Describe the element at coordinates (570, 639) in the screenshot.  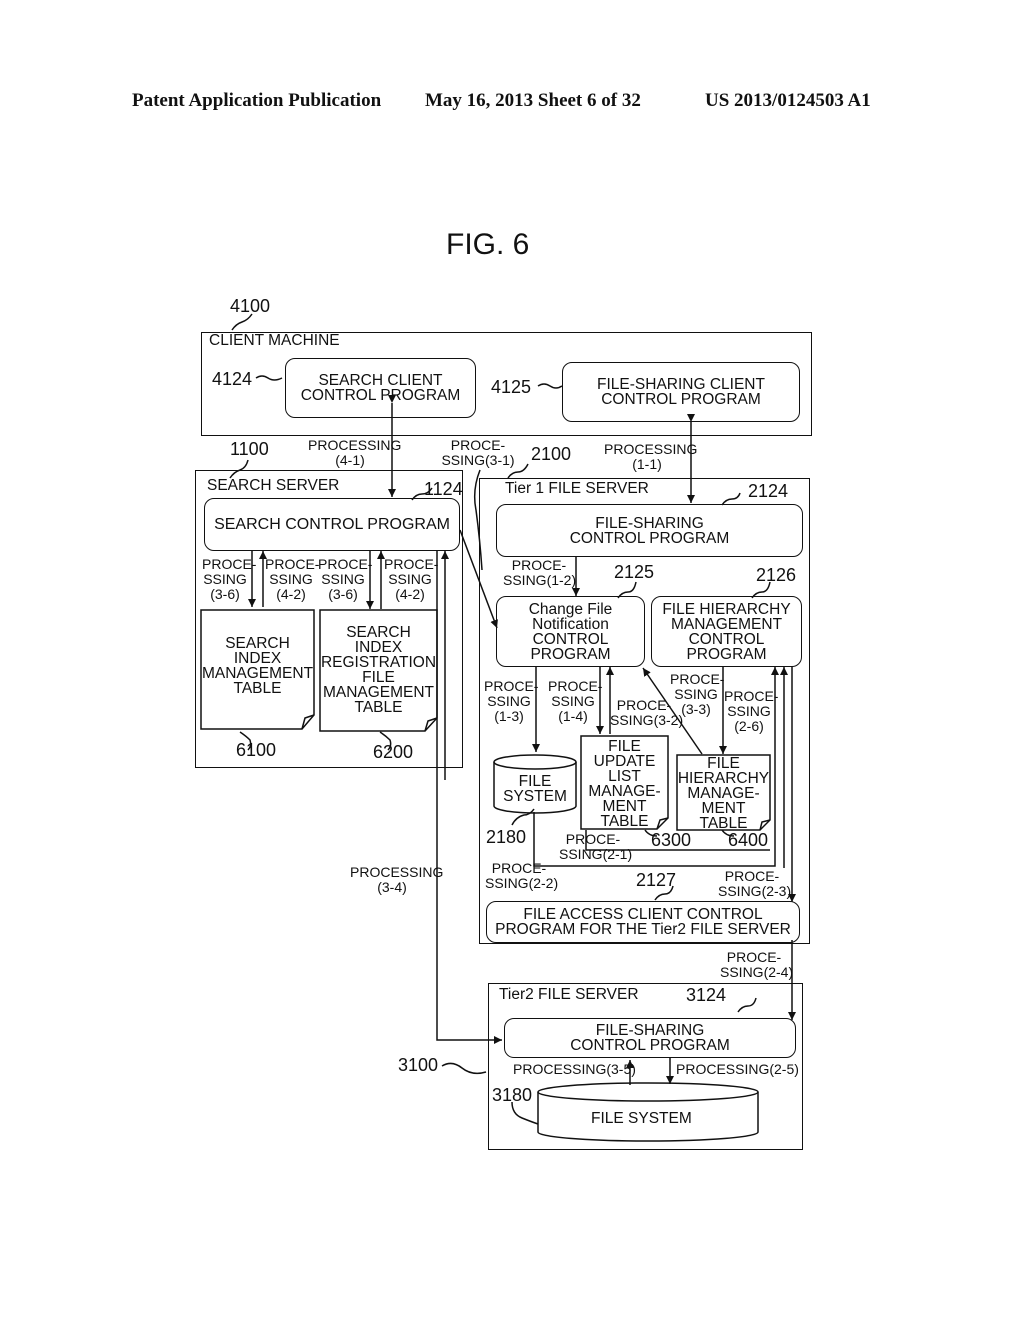
I see `notify-line: CONTROL` at that location.